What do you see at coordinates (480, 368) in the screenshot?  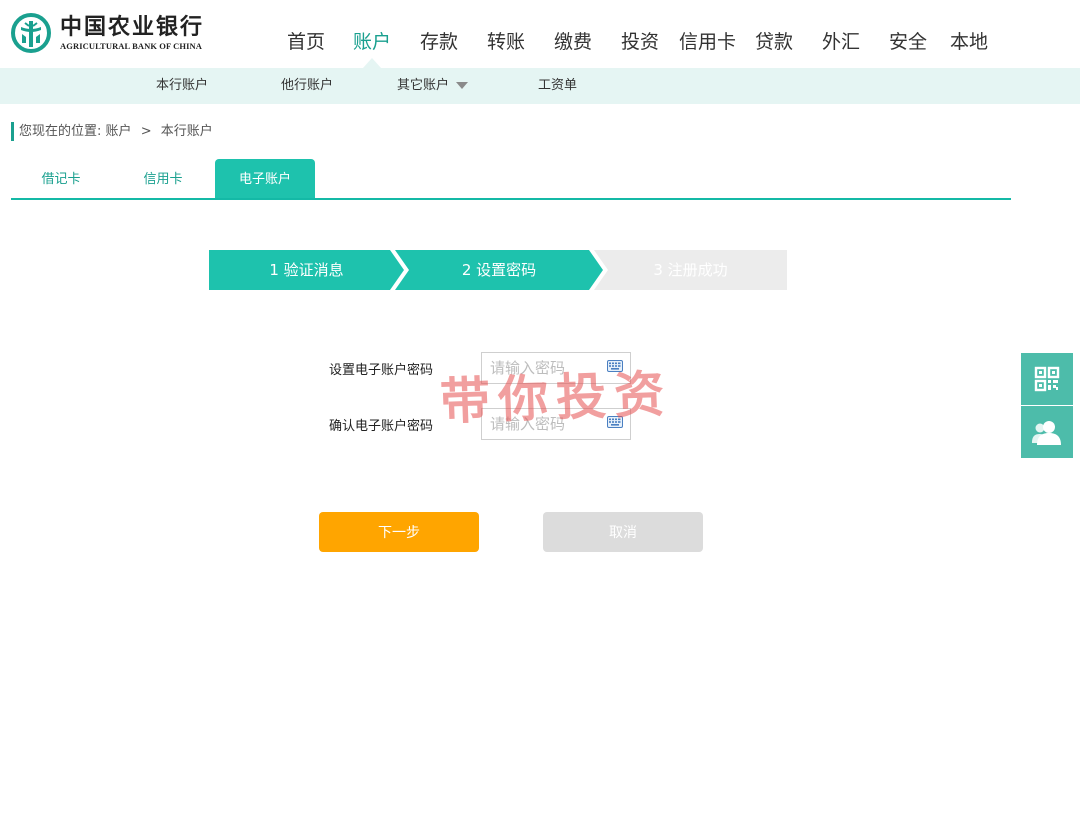 I see `set-password-row: 设置电子账户密码` at bounding box center [480, 368].